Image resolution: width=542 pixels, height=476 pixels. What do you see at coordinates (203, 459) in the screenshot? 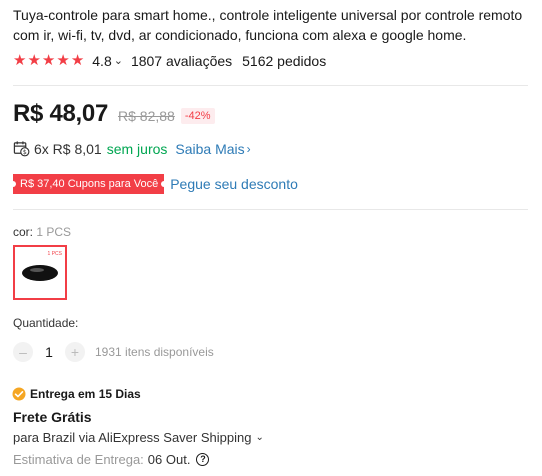
I see `help-icon: ?` at bounding box center [203, 459].